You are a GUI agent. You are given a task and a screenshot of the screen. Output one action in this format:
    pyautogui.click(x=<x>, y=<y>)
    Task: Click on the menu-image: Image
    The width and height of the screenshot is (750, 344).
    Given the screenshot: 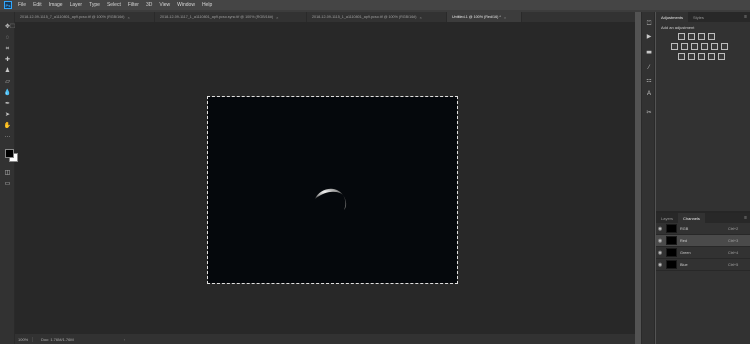 What is the action you would take?
    pyautogui.click(x=56, y=5)
    